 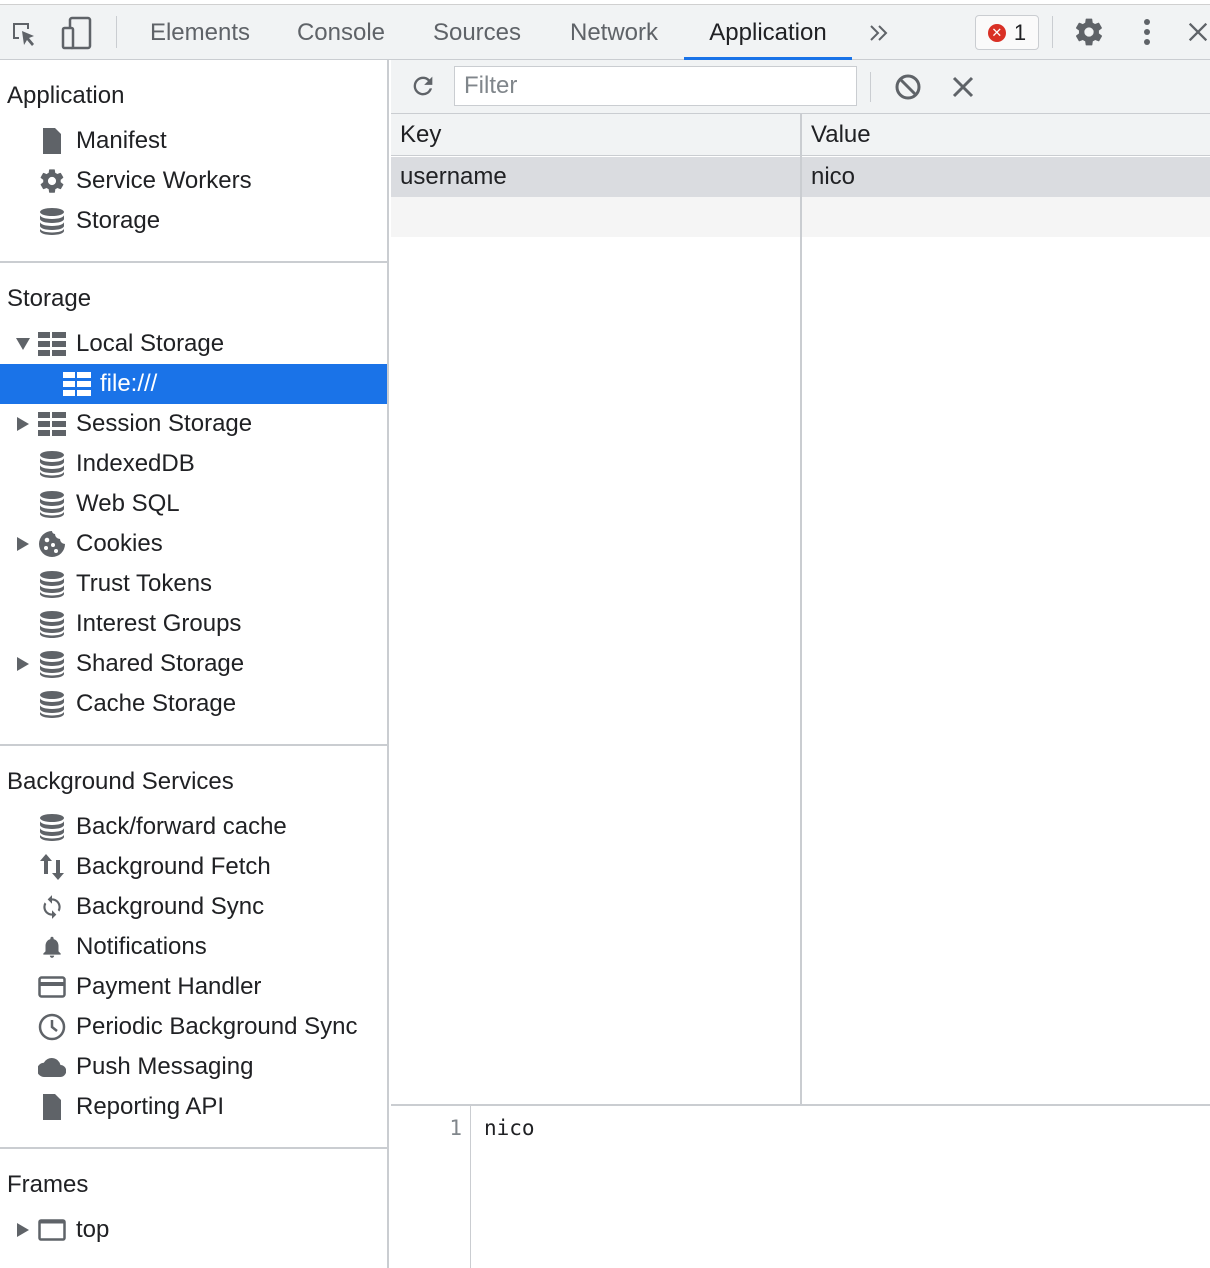 What do you see at coordinates (169, 986) in the screenshot?
I see `sidebar-item-label: Payment Handler` at bounding box center [169, 986].